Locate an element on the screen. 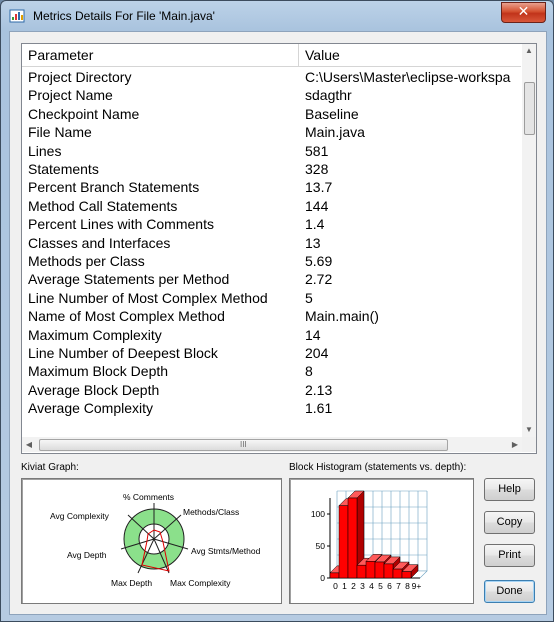 The height and width of the screenshot is (622, 554). table-row: Maximum Block Depth 8 is located at coordinates (271, 371).